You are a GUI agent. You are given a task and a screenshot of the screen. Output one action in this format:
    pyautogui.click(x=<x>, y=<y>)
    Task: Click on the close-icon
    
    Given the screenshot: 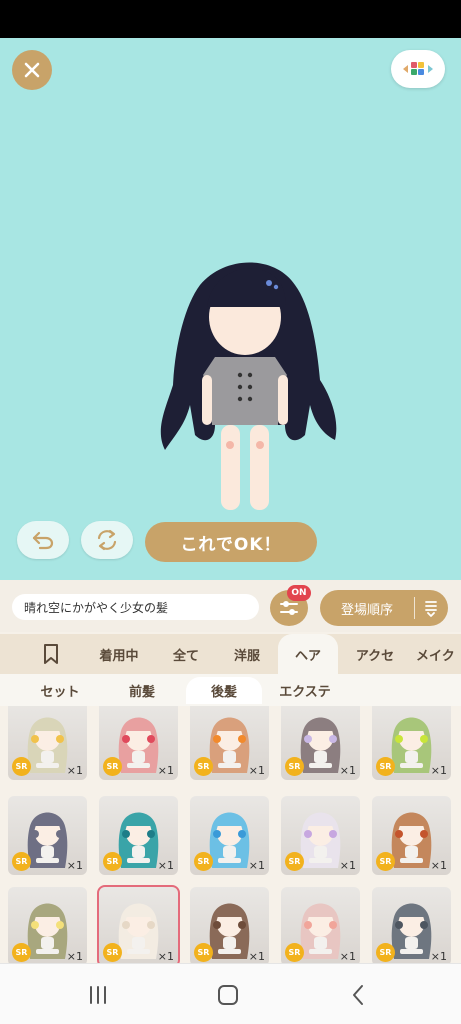 What is the action you would take?
    pyautogui.click(x=32, y=70)
    